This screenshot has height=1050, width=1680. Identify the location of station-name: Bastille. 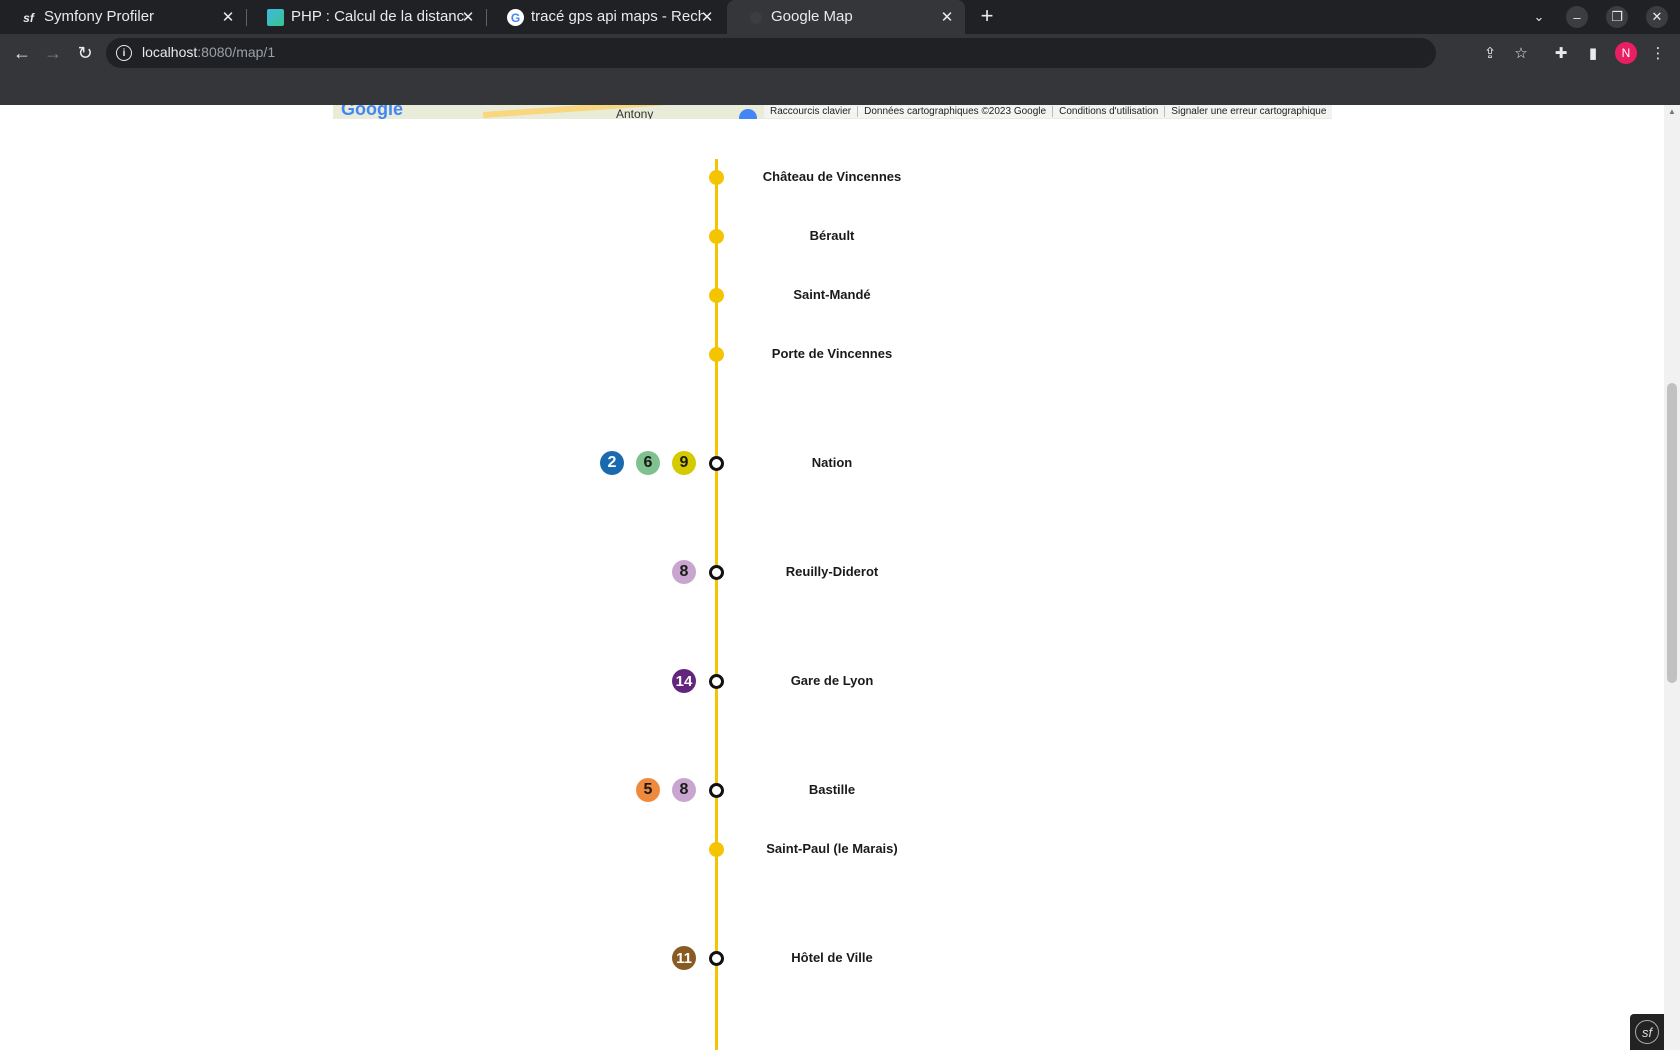
(832, 789).